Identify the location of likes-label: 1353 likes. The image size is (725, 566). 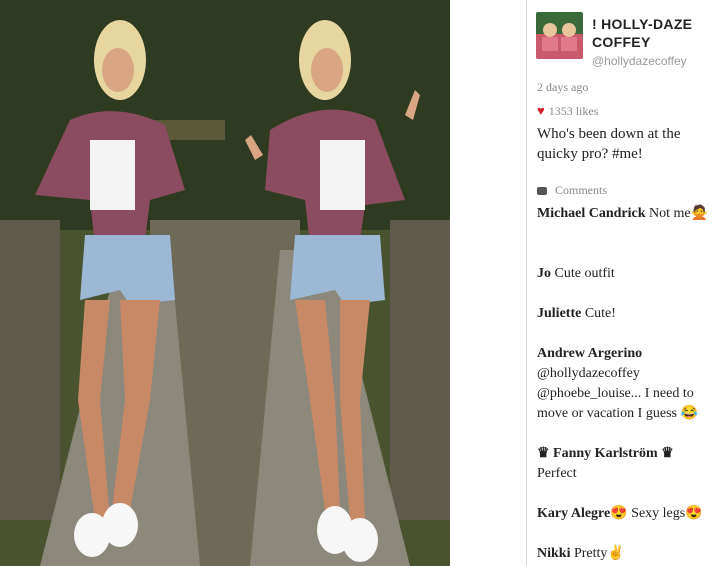
(573, 111).